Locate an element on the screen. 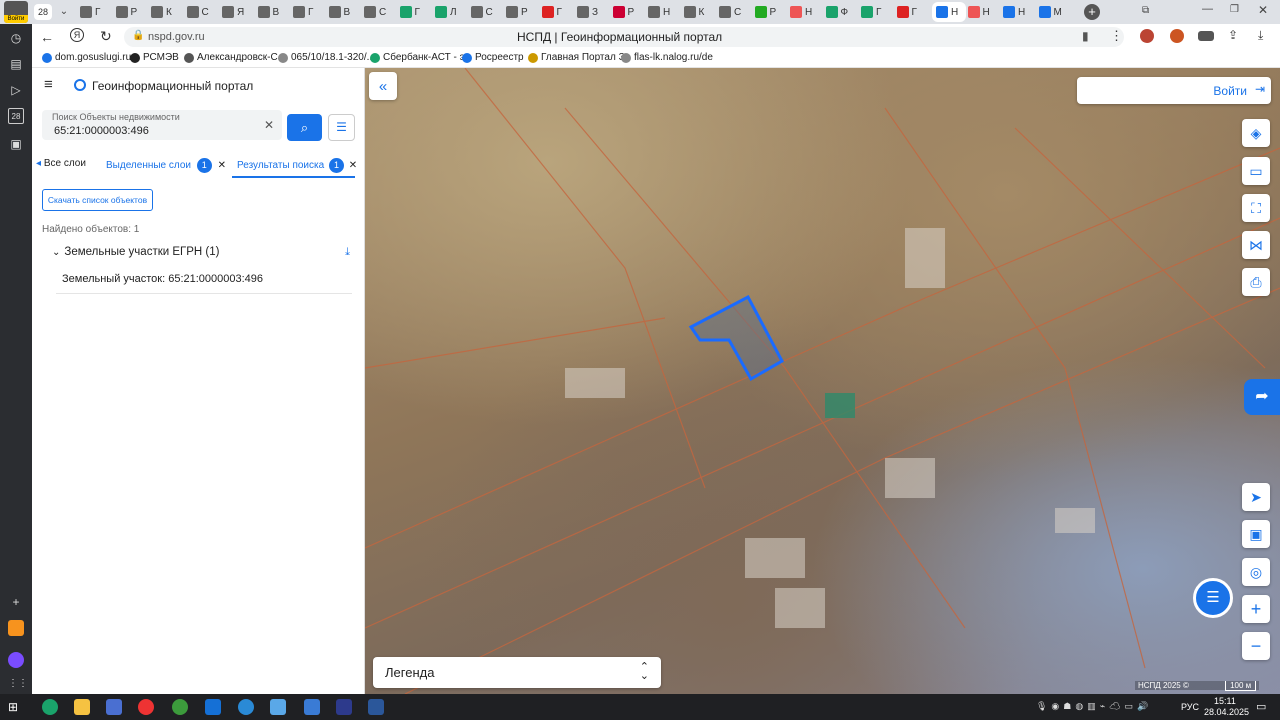 This screenshot has width=1280, height=720. play-icon: ▷ is located at coordinates (16, 90).